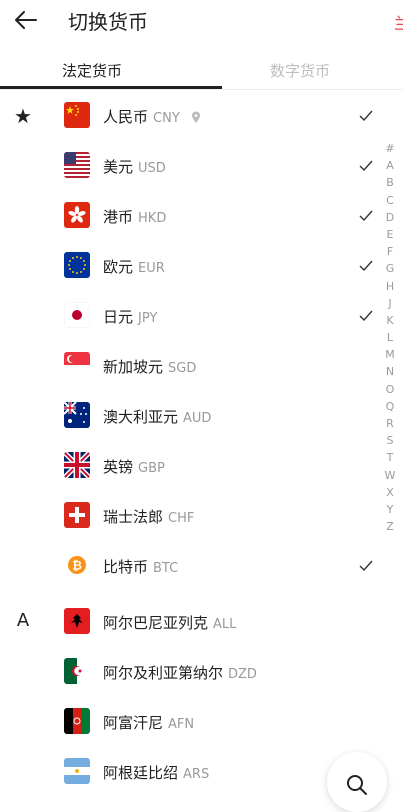  Describe the element at coordinates (181, 724) in the screenshot. I see `currency-code: AFN` at that location.